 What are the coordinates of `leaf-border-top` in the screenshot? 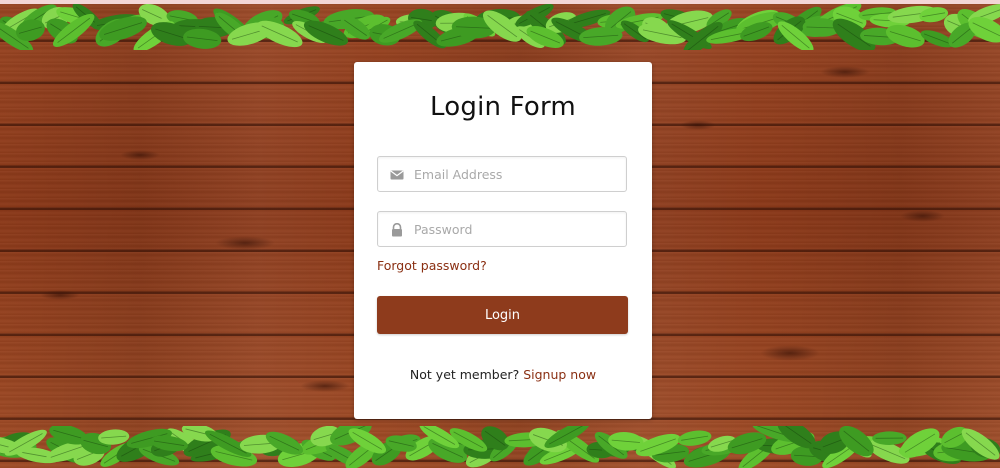 It's located at (500, 25).